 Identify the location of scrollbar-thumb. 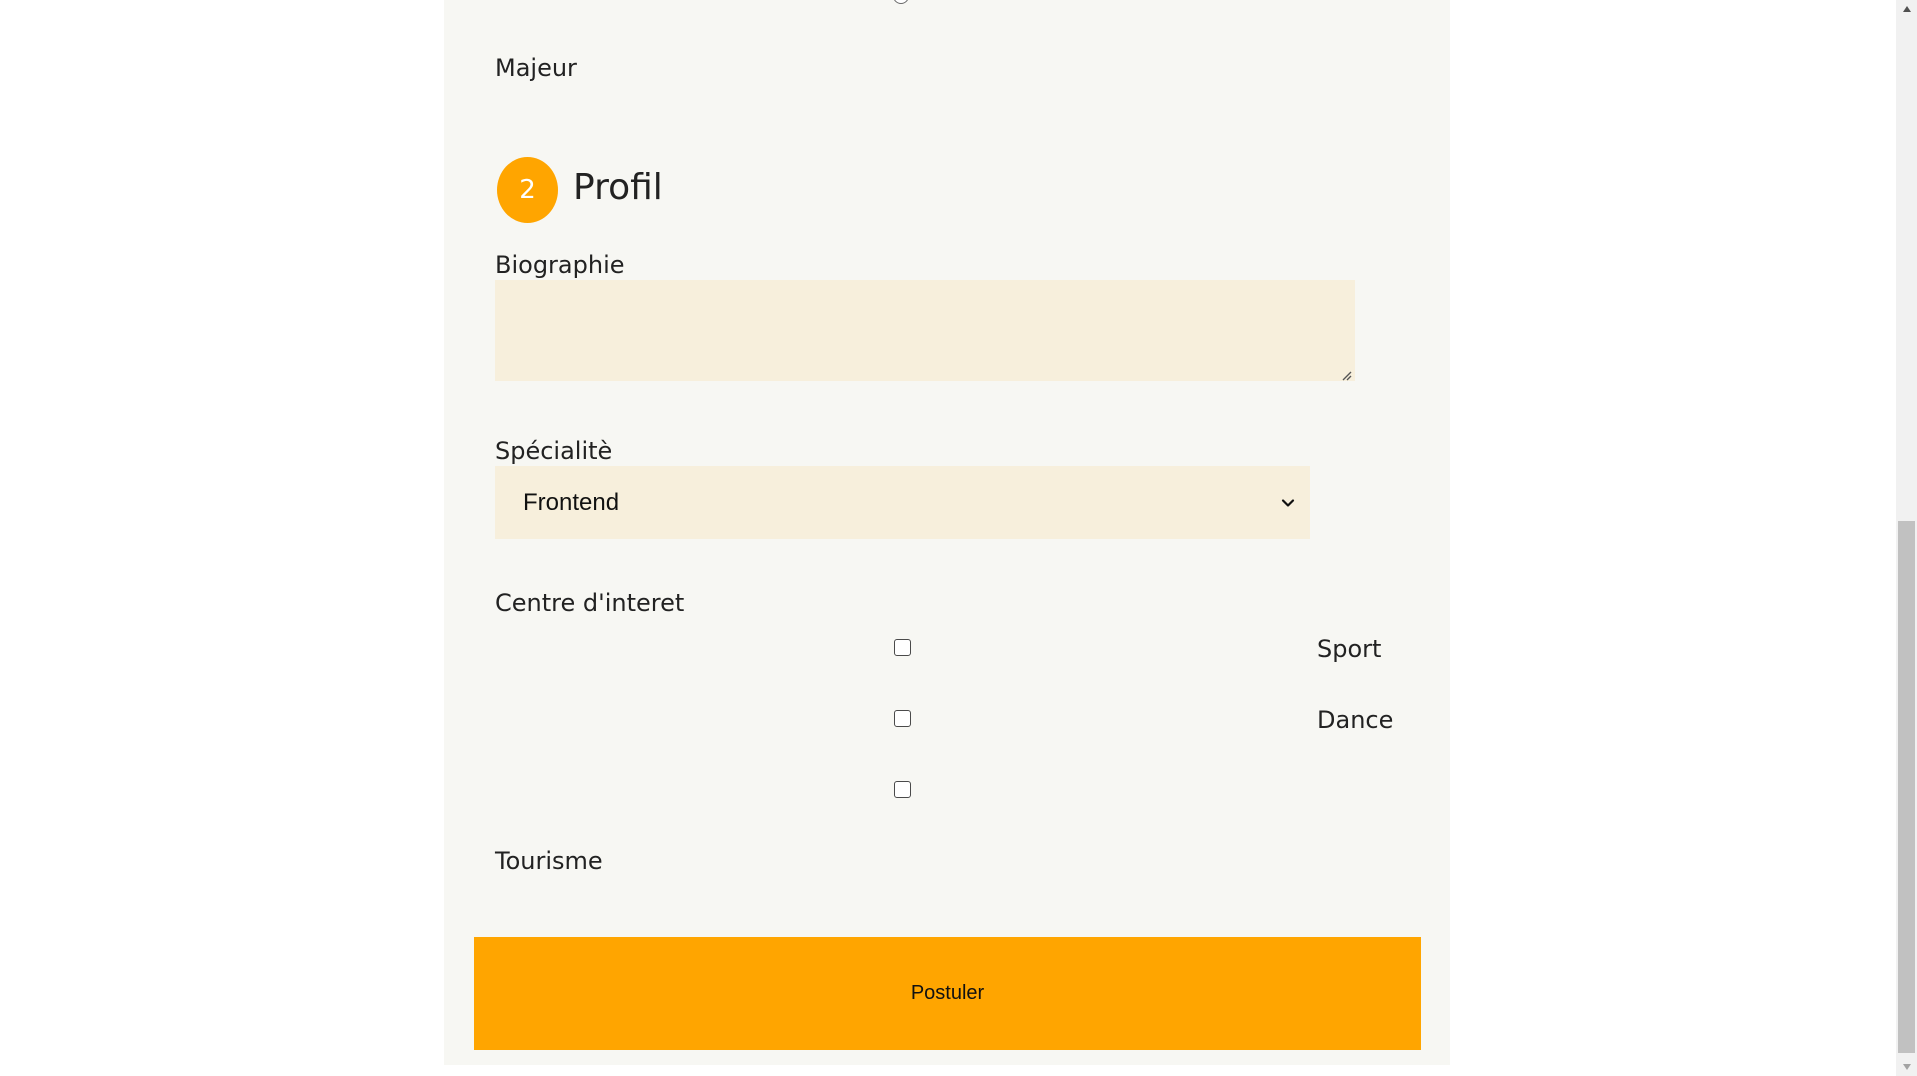
(1906, 787).